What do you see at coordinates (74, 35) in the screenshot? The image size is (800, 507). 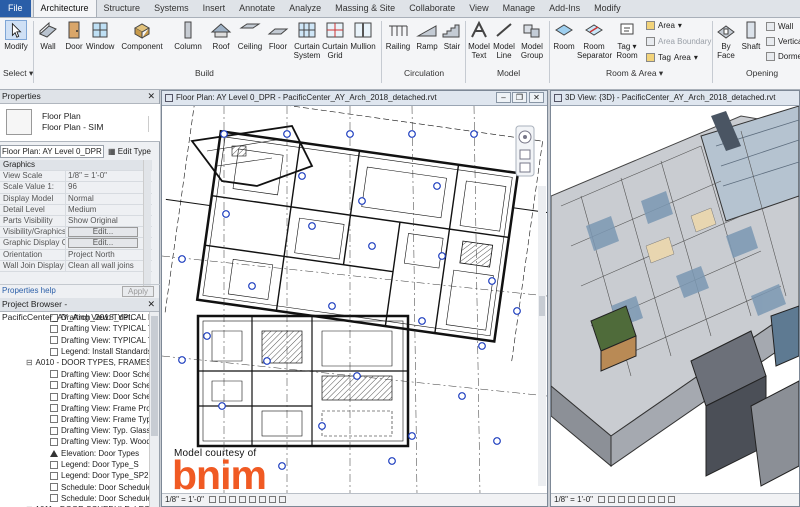 I see `door-button: Door` at bounding box center [74, 35].